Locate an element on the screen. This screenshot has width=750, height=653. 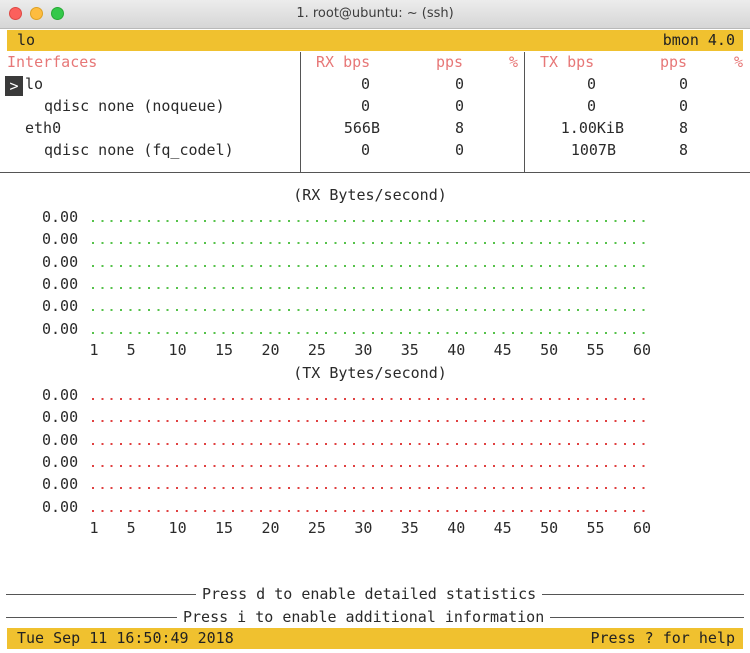
title-bar: 1. root@ubuntu: ~ (ssh) is located at coordinates (375, 14).